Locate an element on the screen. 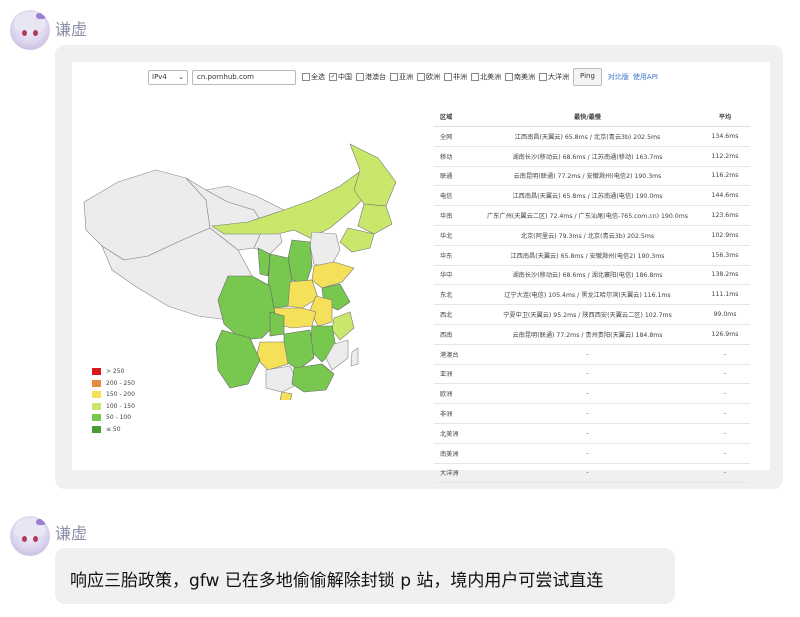  cell-region: 华北 is located at coordinates (454, 235).